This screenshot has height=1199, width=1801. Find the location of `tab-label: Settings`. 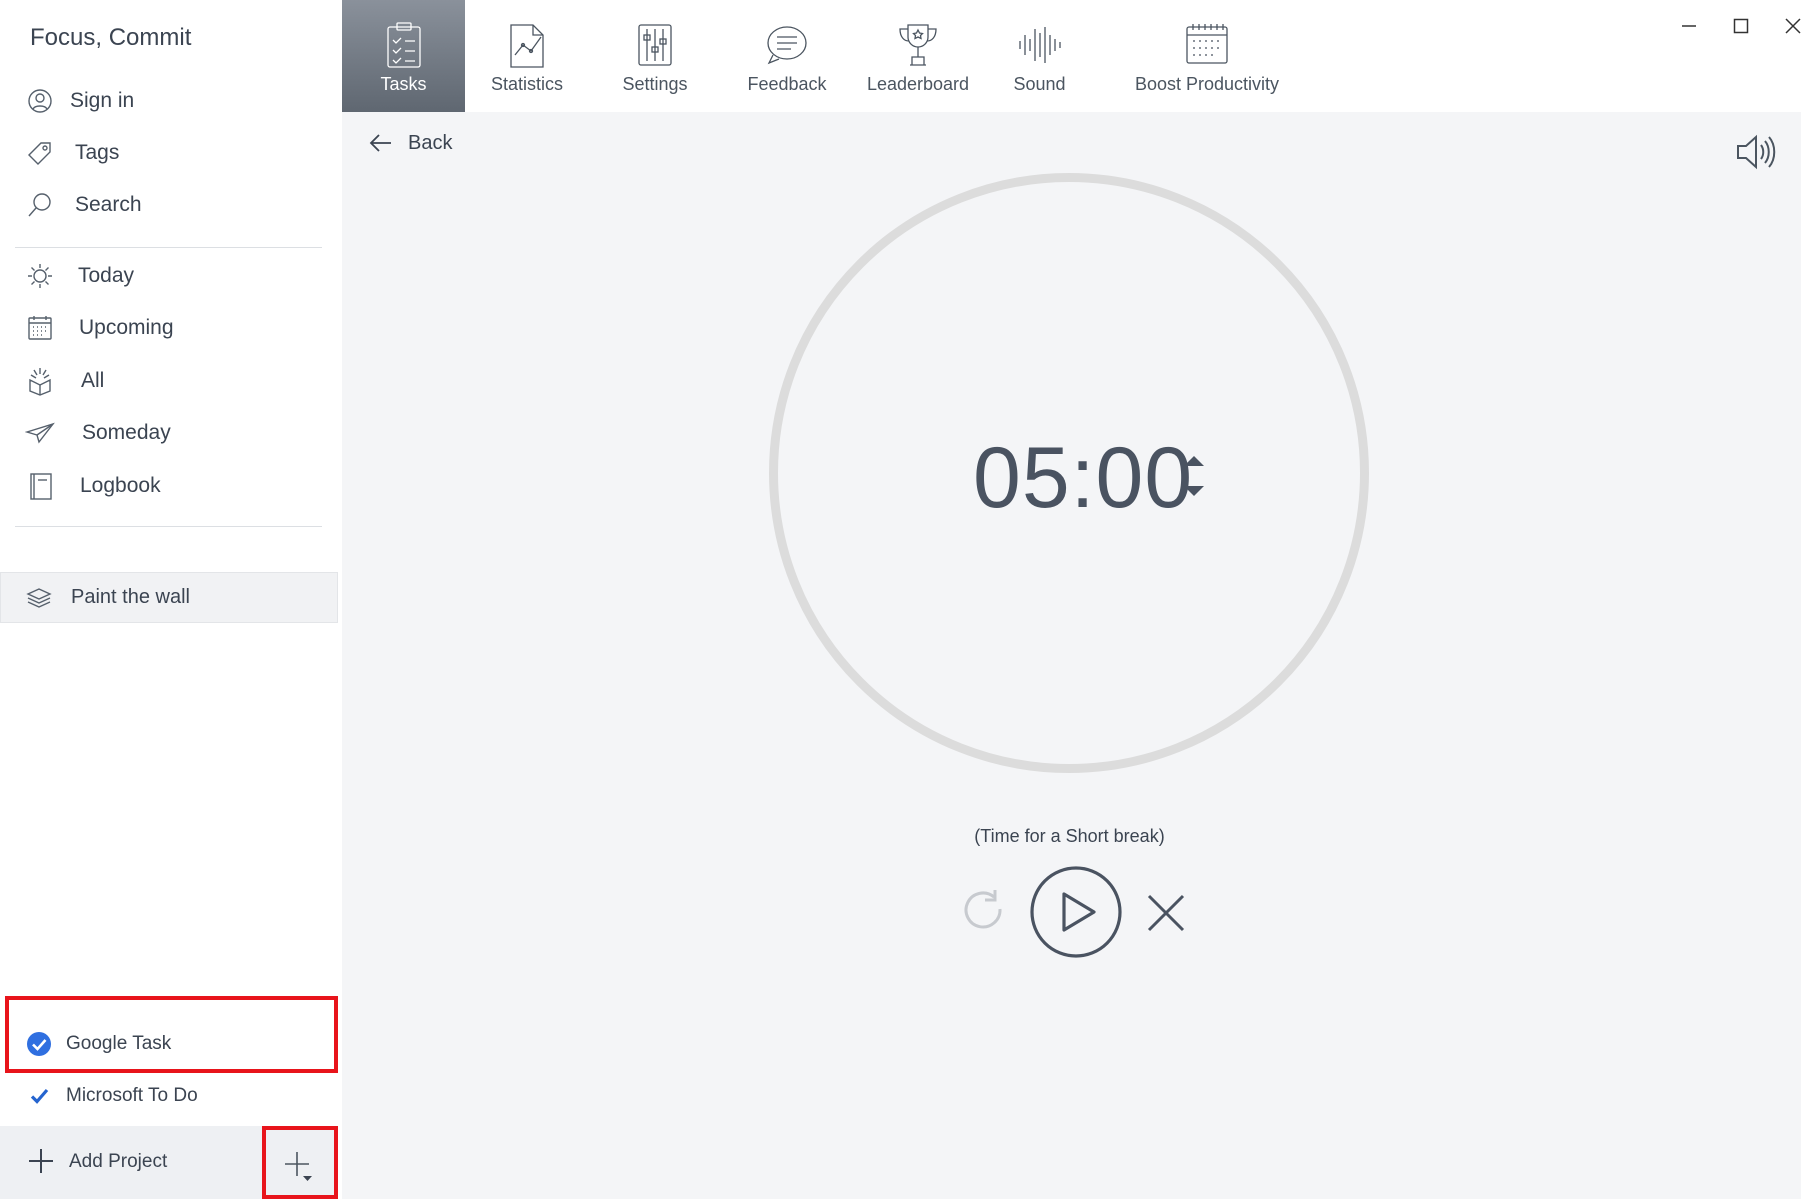

tab-label: Settings is located at coordinates (655, 84).